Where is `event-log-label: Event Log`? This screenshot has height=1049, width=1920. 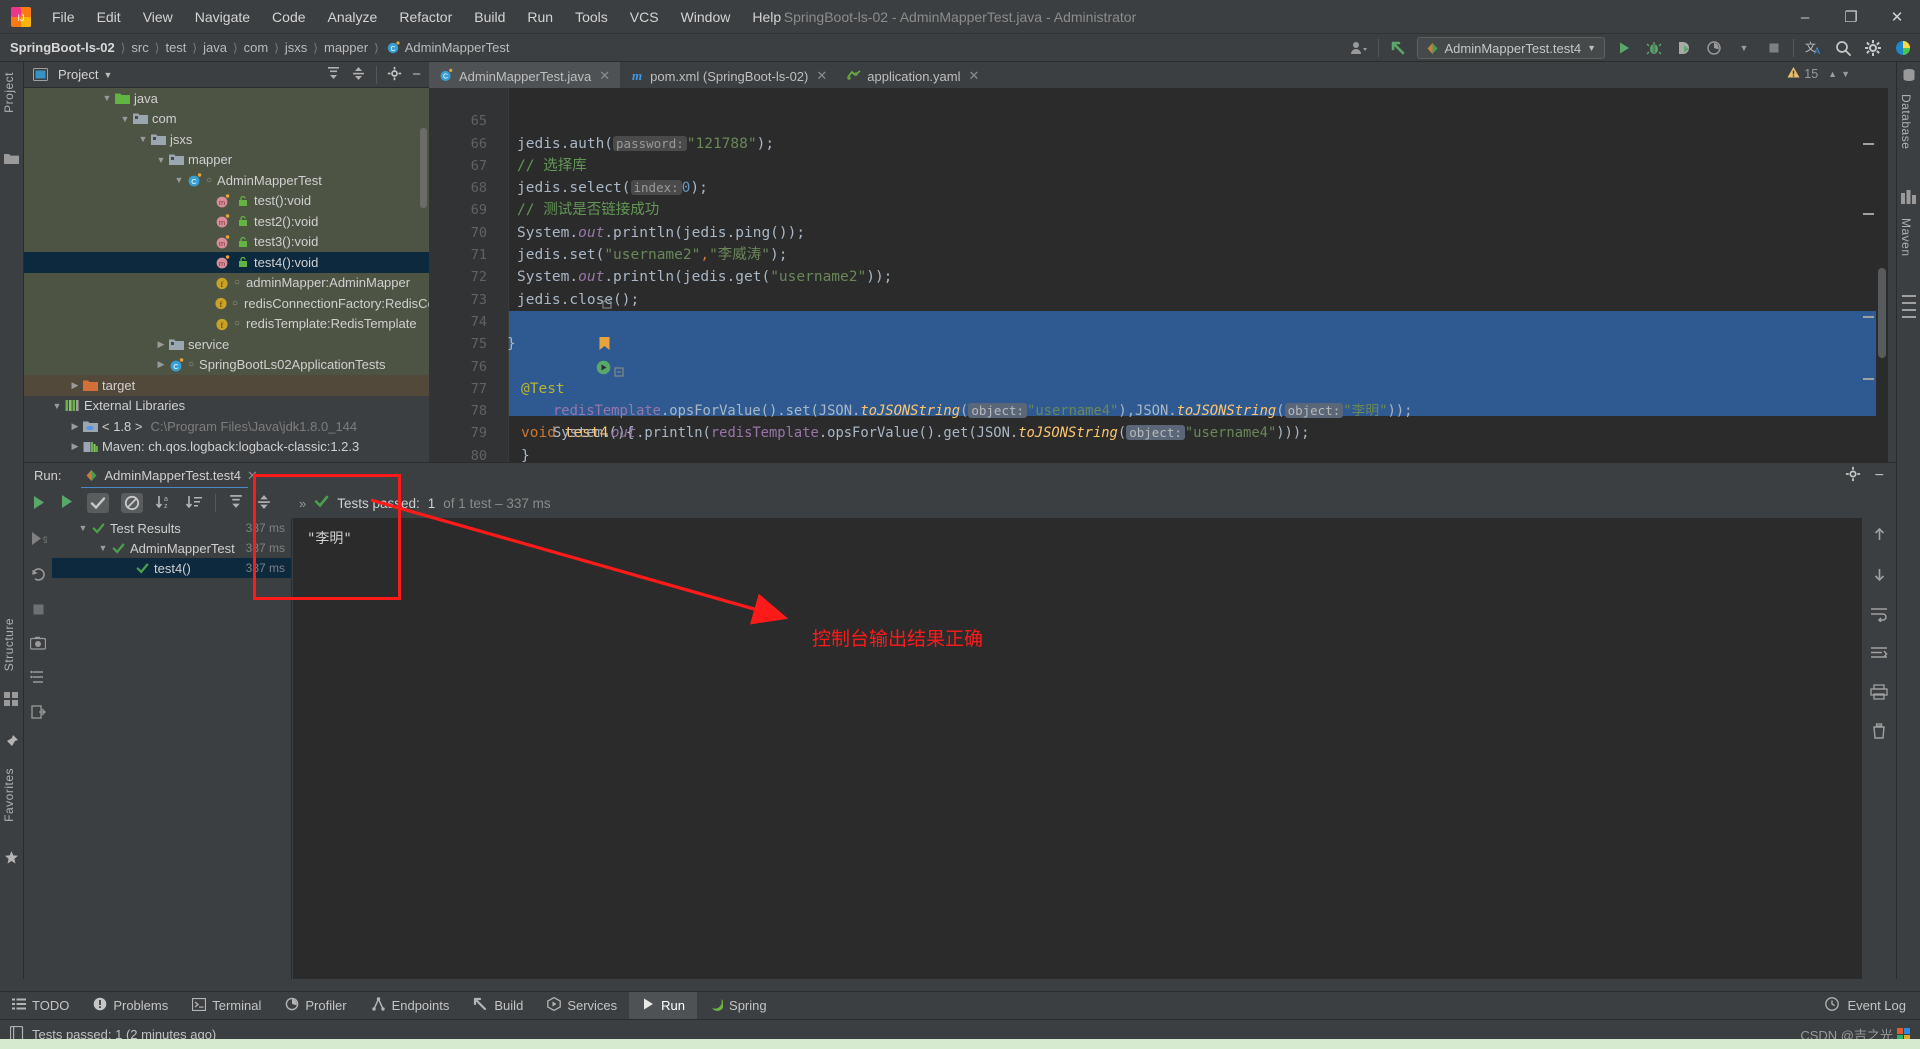 event-log-label: Event Log is located at coordinates (1876, 1005).